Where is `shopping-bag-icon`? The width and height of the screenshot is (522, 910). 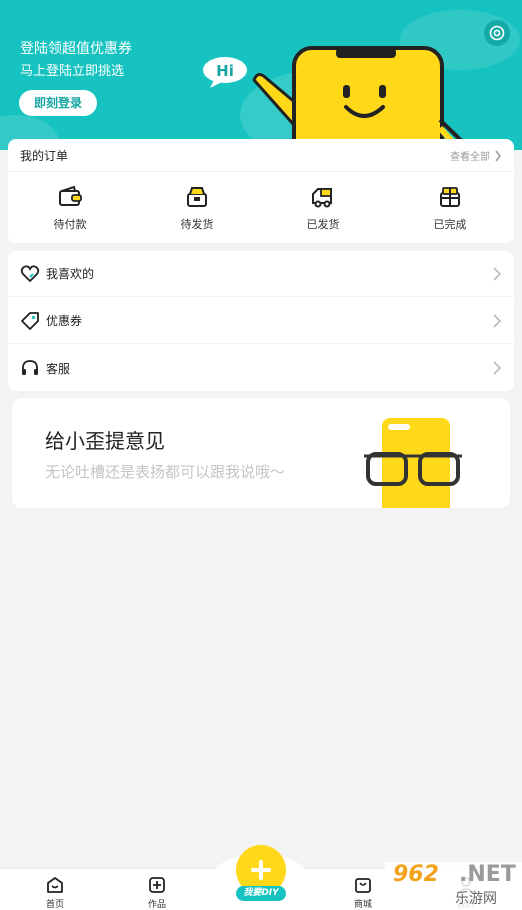
shopping-bag-icon is located at coordinates (363, 885).